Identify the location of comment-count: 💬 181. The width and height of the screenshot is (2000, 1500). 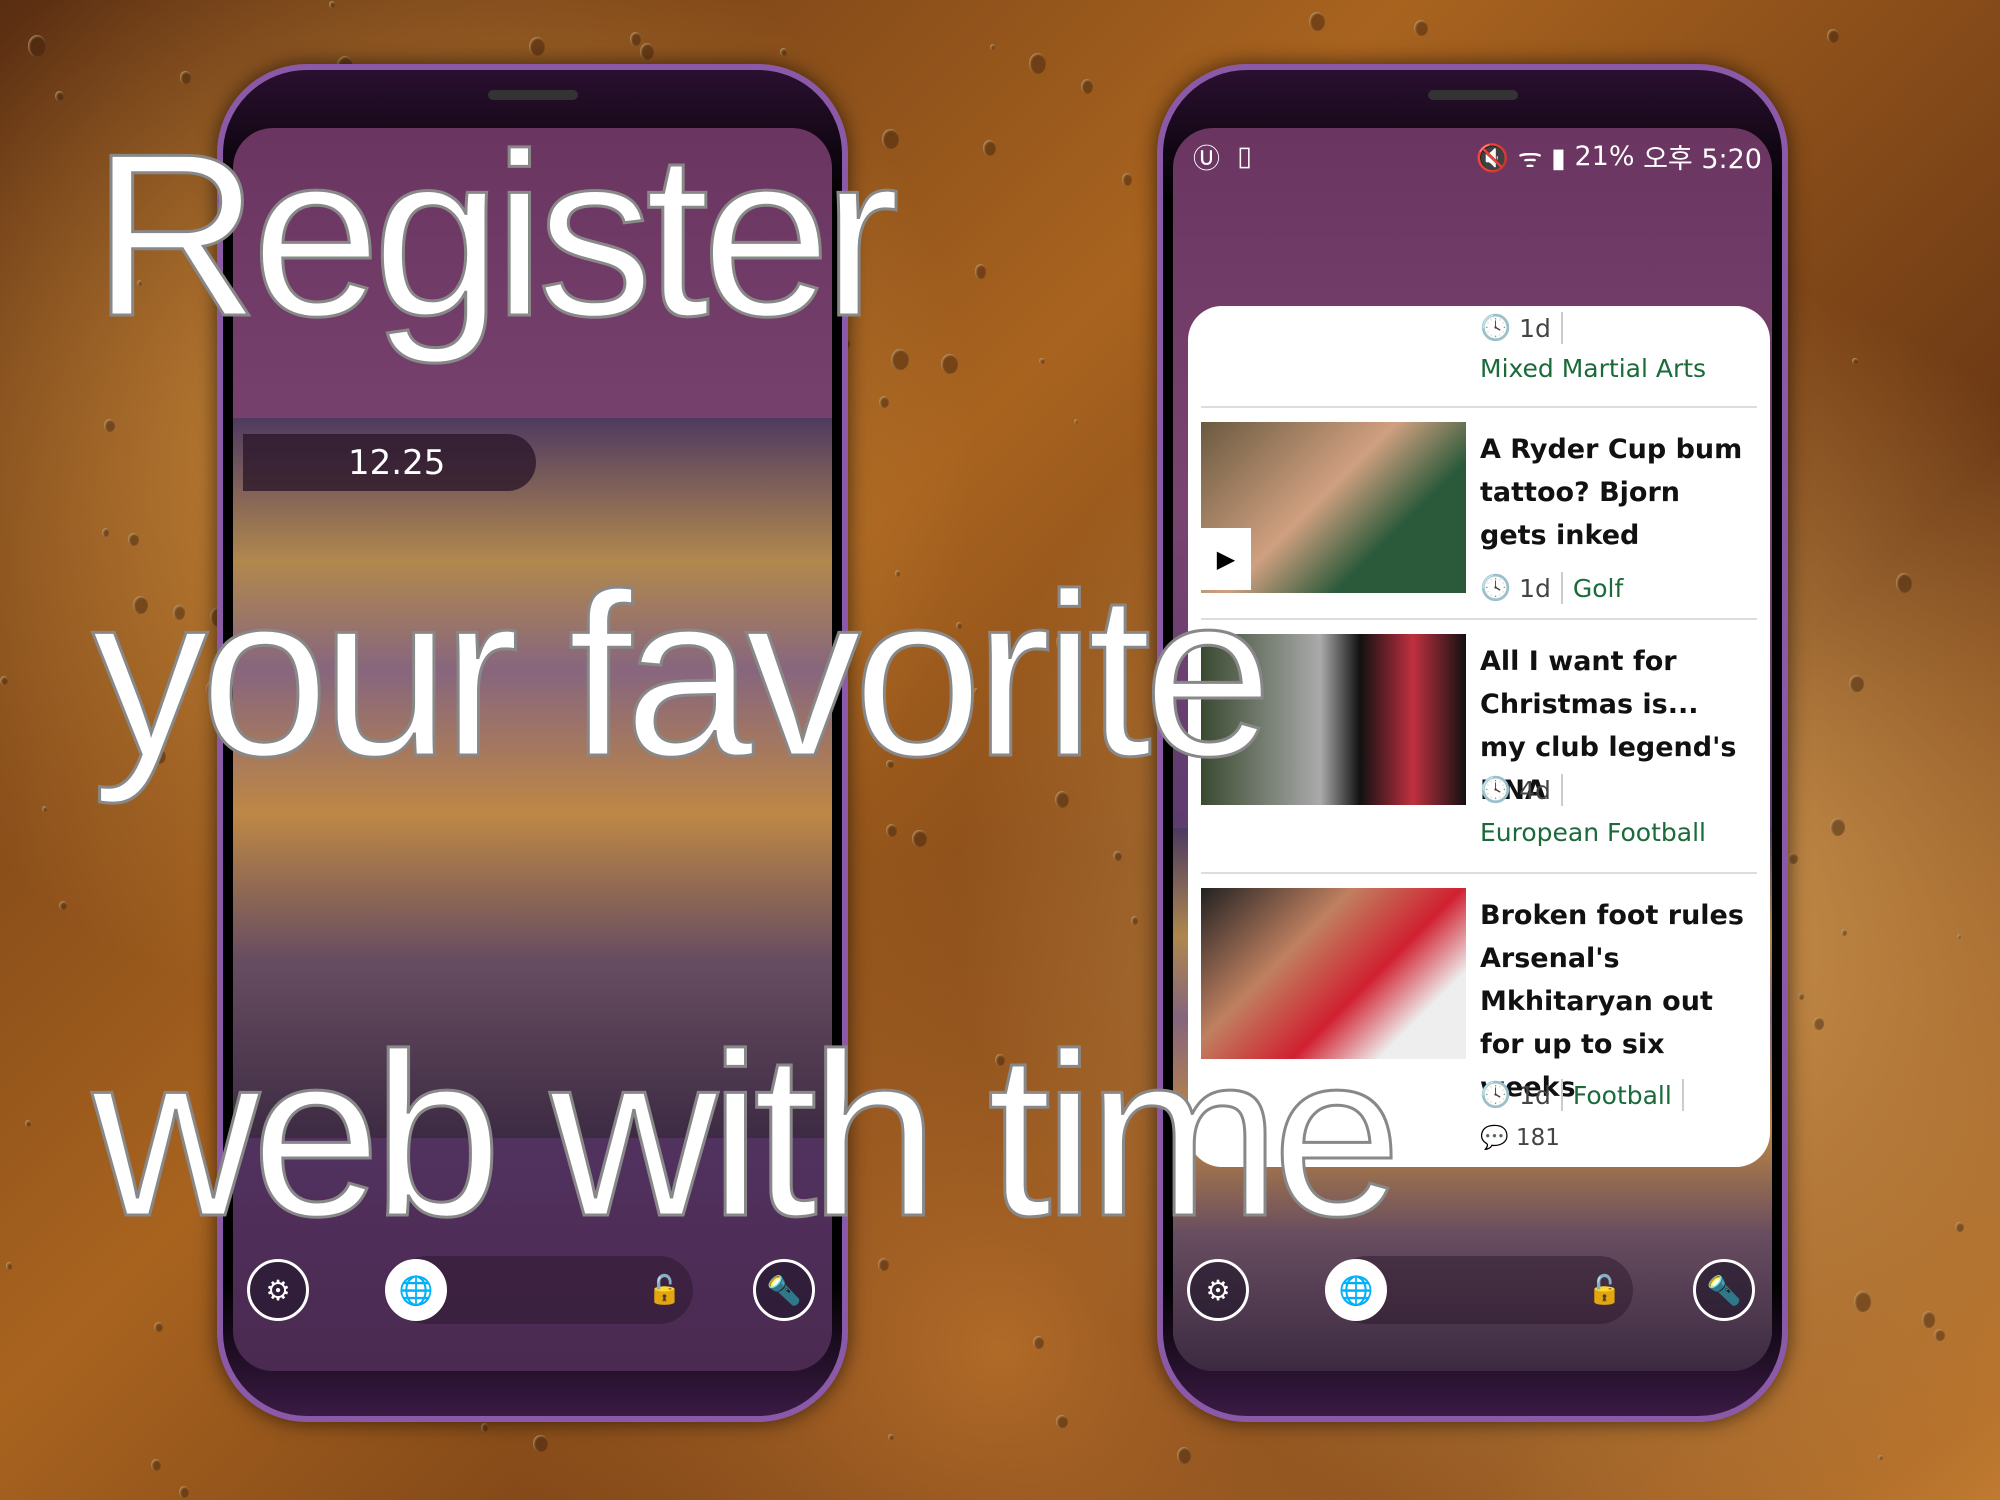
(1520, 1138).